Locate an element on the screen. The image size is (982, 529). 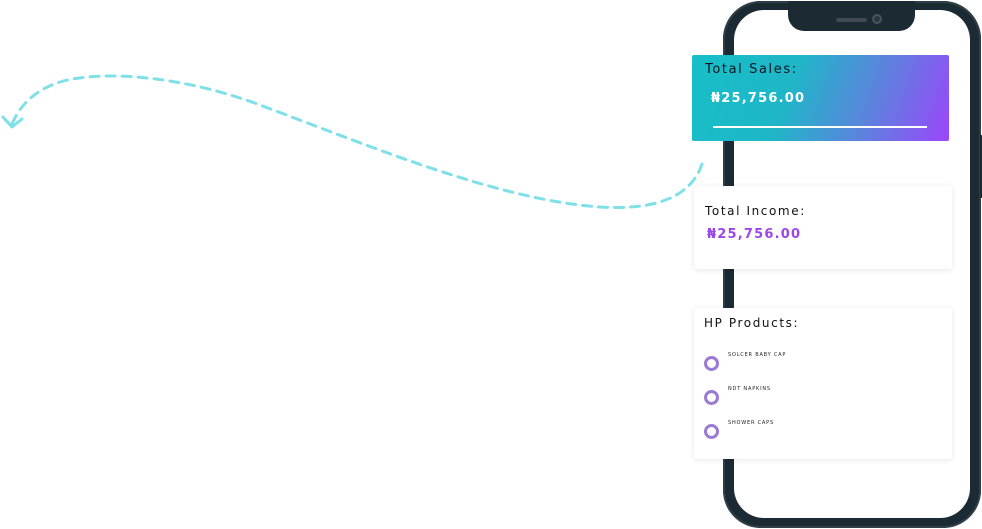
total-sales-card: Total Sales: ₦25,756.00 is located at coordinates (820, 98).